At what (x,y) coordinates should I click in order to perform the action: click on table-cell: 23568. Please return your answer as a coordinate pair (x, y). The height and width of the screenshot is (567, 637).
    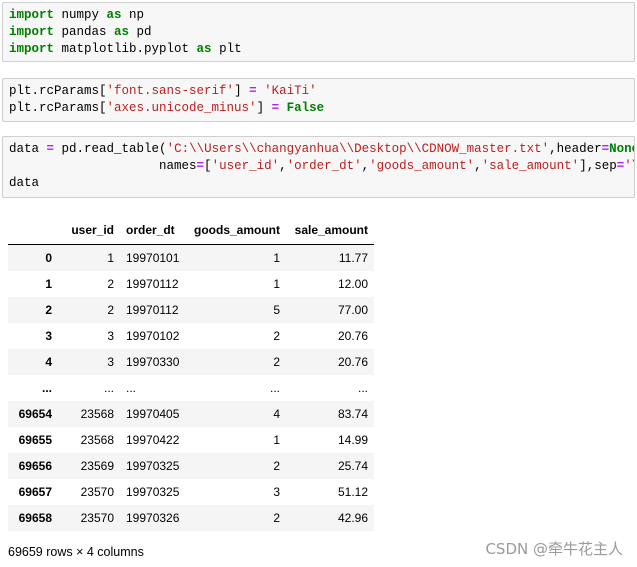
    Looking at the image, I should click on (97, 440).